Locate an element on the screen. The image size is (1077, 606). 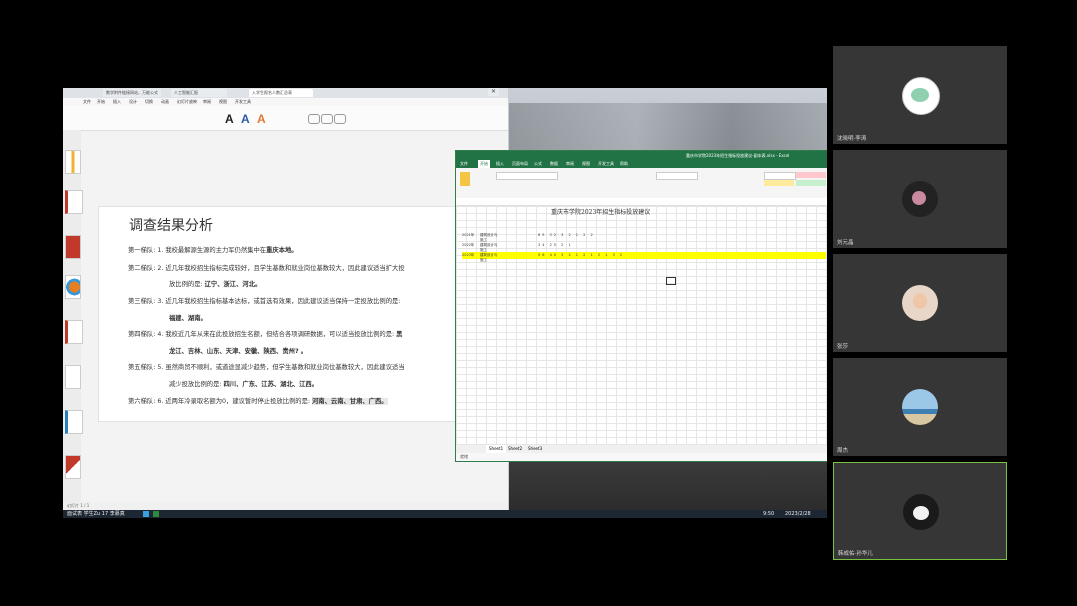
close-icon: ✕ is located at coordinates (494, 92).